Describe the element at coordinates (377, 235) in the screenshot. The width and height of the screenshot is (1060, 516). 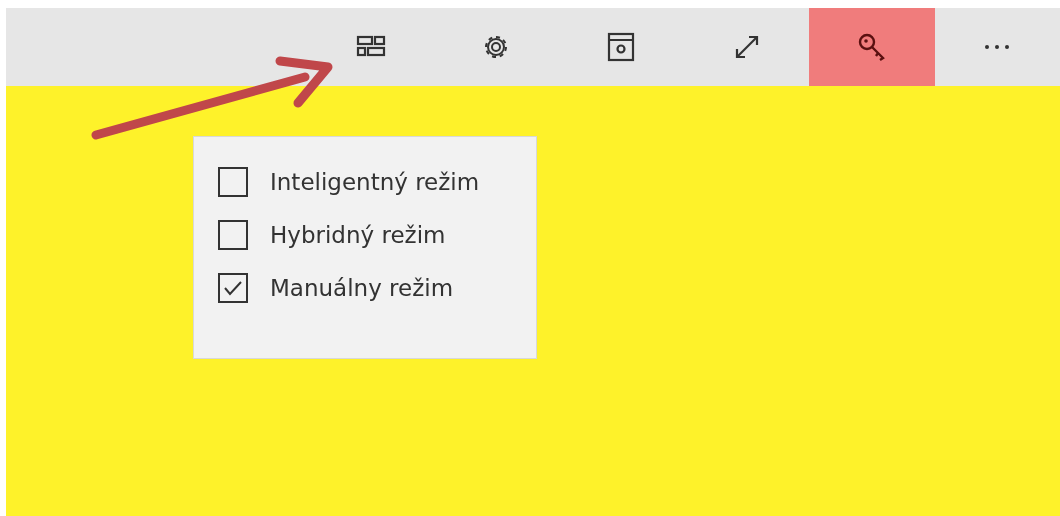
I see `menu-item: Hybridný režim` at that location.